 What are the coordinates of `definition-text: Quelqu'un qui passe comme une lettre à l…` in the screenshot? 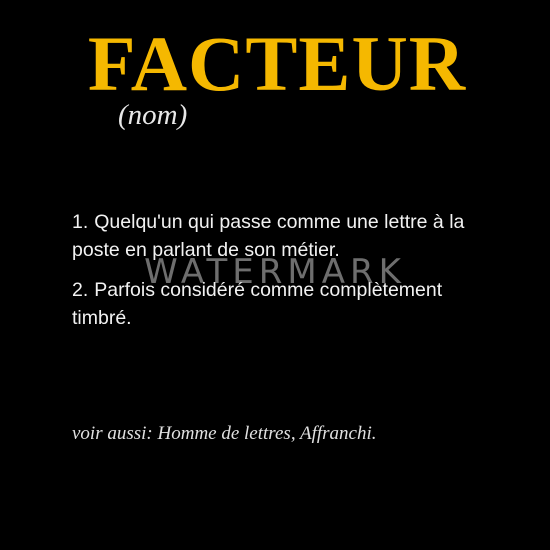 It's located at (268, 236).